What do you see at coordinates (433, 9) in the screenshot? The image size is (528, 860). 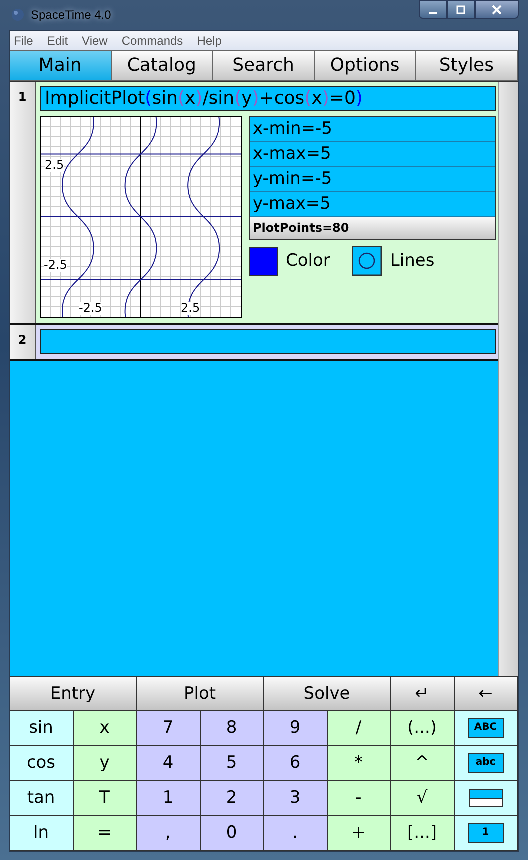 I see `minimize-button` at bounding box center [433, 9].